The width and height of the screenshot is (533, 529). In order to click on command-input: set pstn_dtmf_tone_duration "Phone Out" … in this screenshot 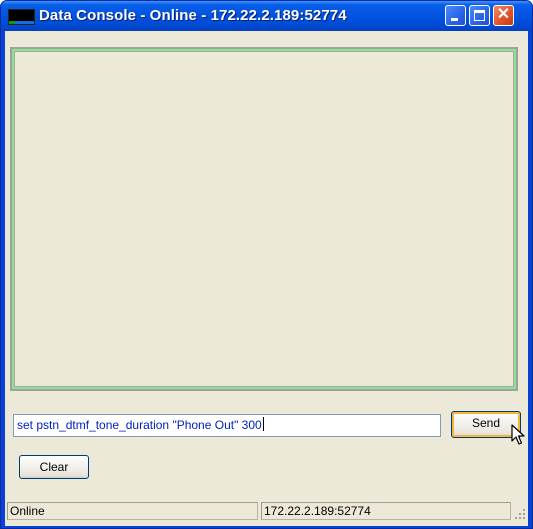, I will do `click(227, 425)`.